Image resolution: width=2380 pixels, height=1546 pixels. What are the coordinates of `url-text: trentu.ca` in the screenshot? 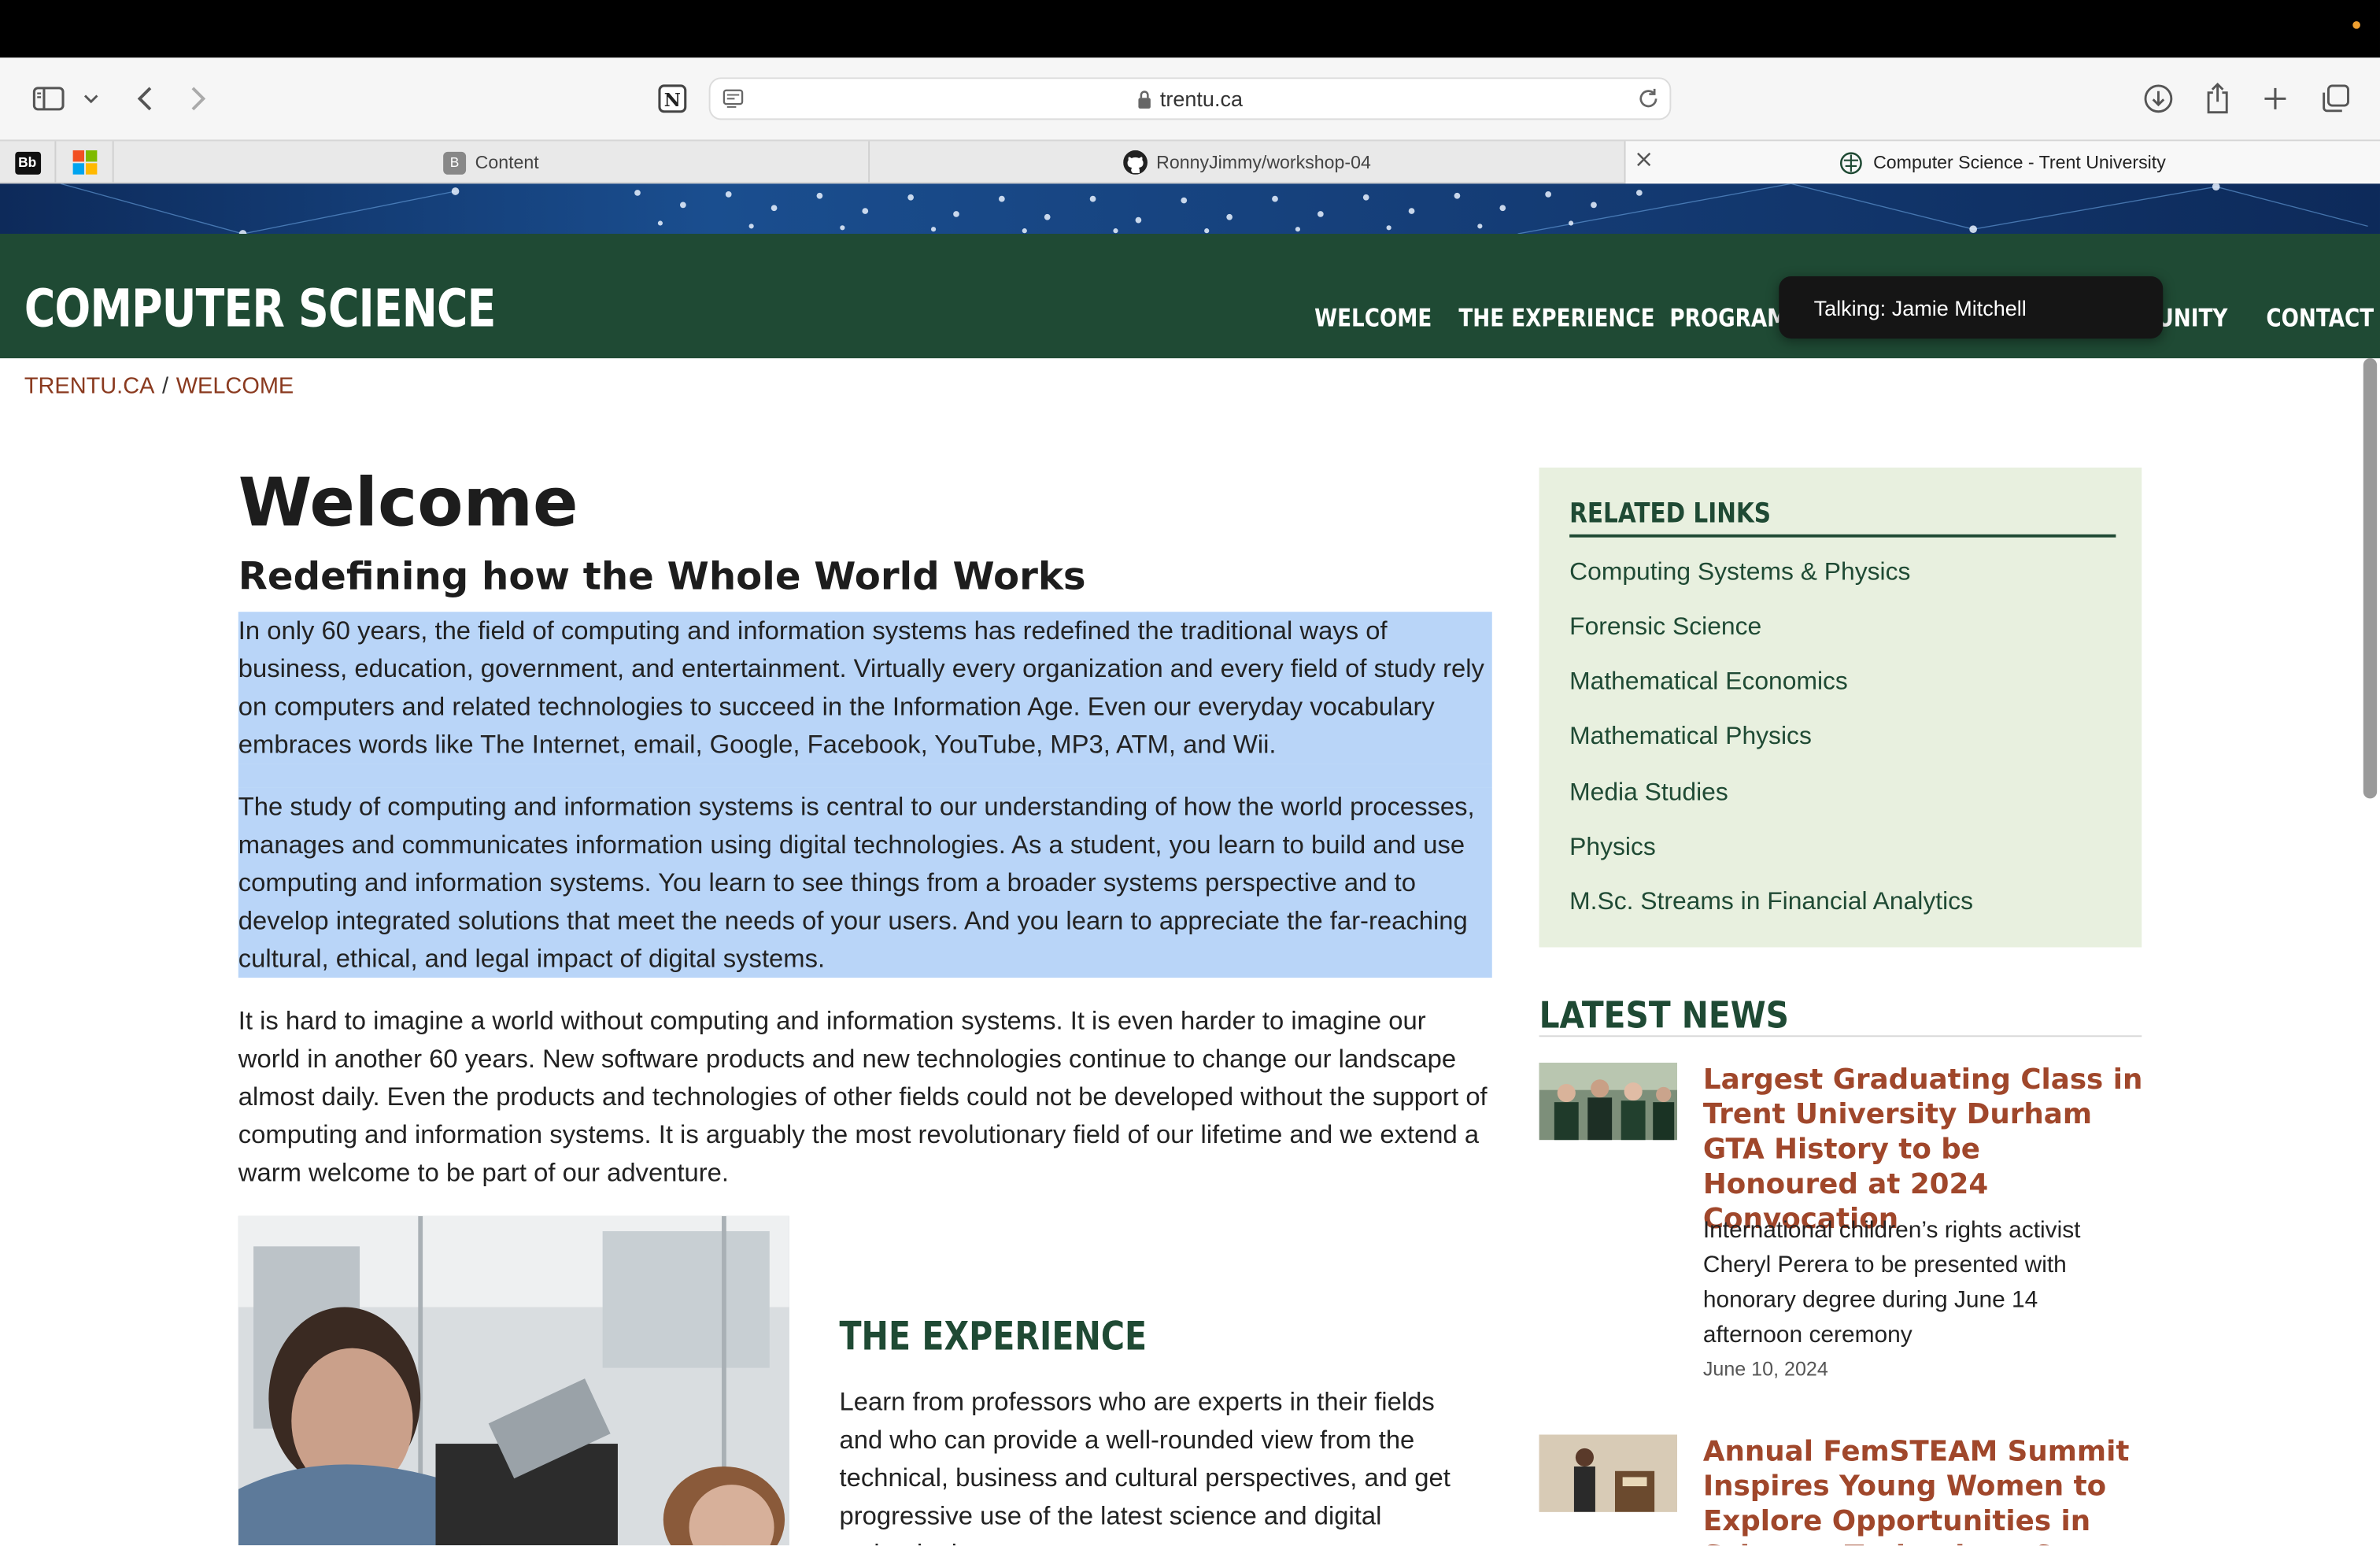 It's located at (1201, 98).